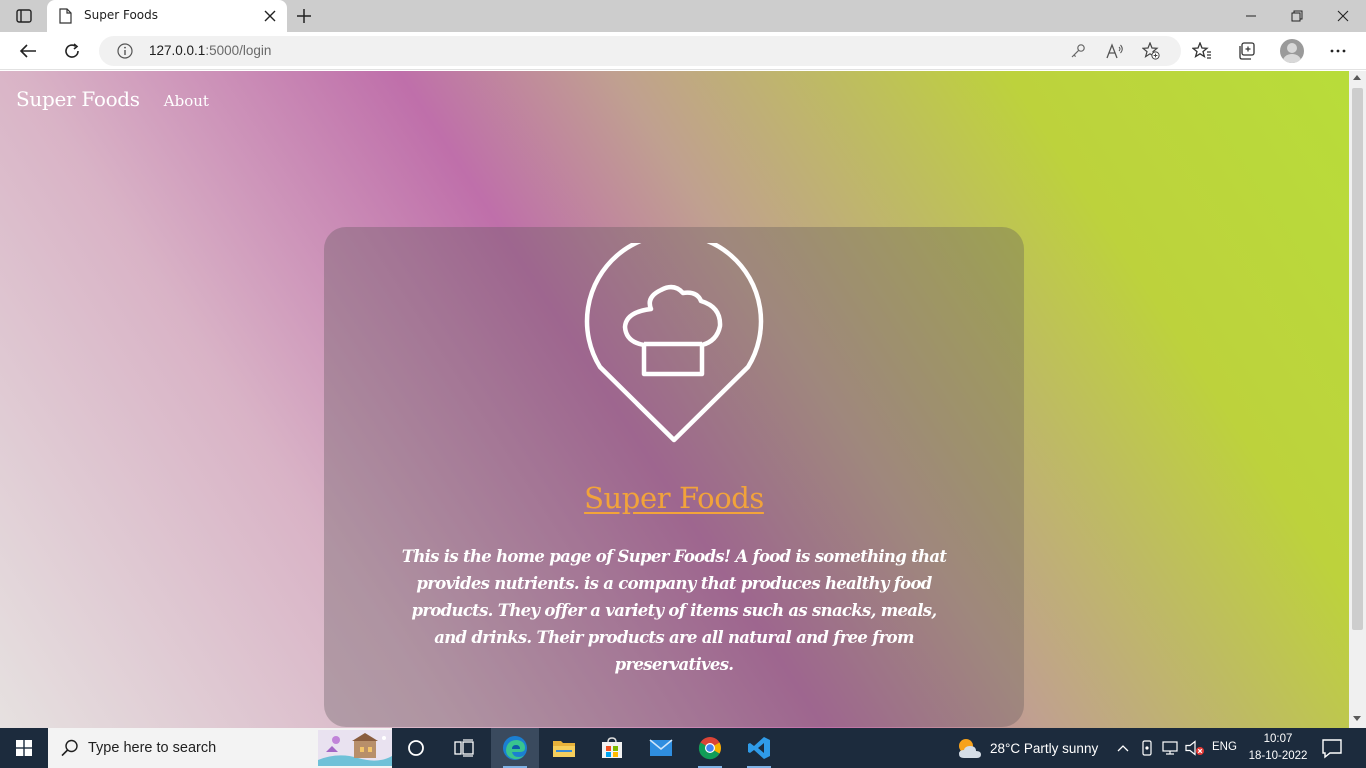 Image resolution: width=1366 pixels, height=768 pixels. I want to click on show-hidden-icons-button, so click(1123, 748).